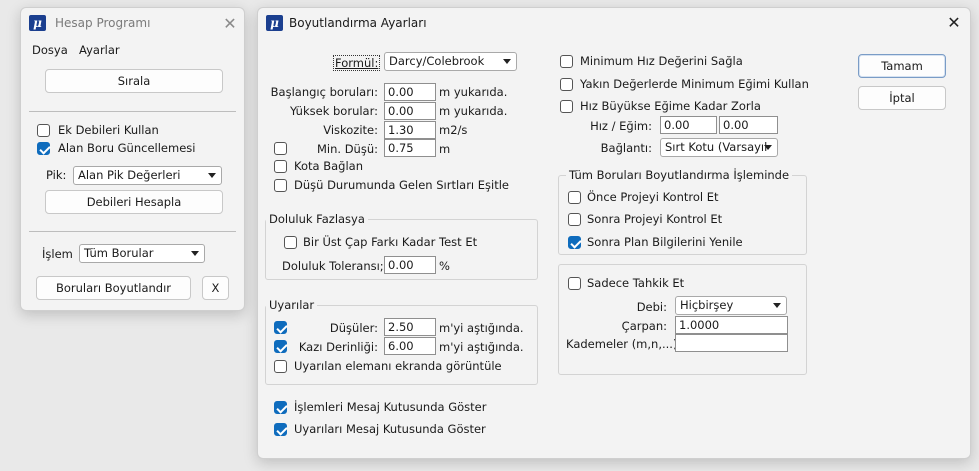  I want to click on tolerans-unit: %, so click(444, 266).